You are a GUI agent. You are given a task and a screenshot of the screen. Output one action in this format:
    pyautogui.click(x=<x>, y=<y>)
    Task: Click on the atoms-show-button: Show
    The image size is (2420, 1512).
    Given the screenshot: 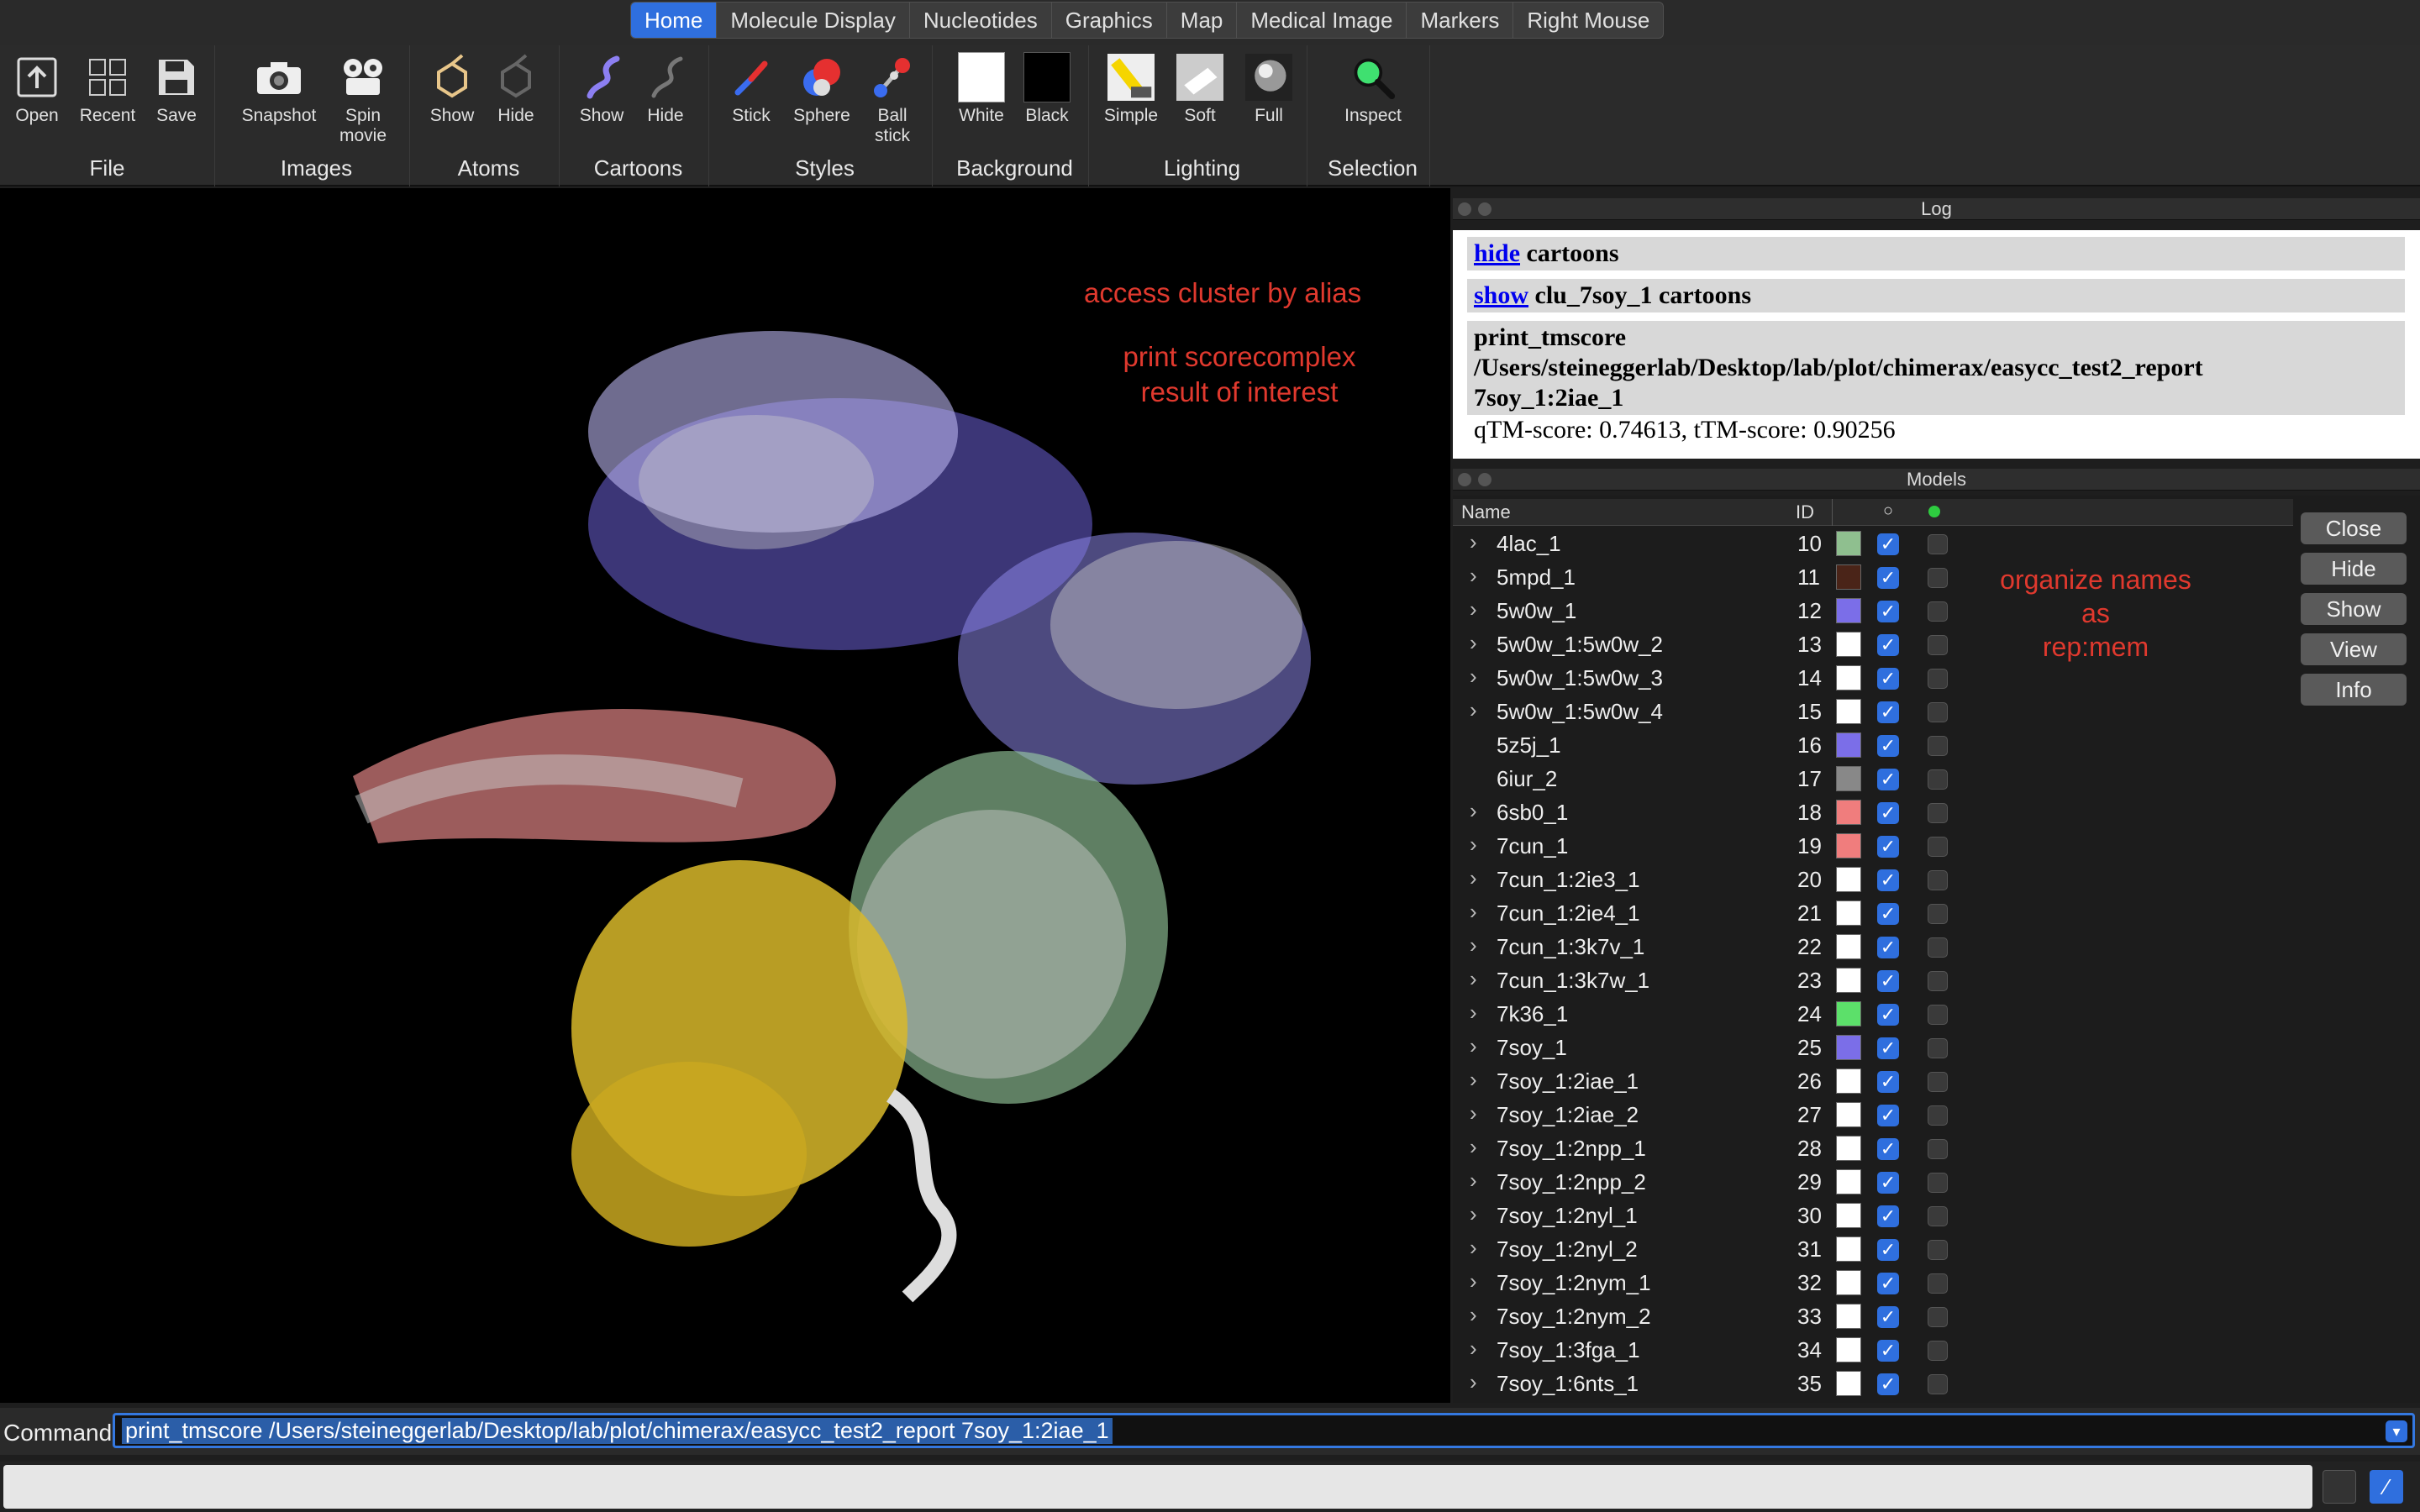 What is the action you would take?
    pyautogui.click(x=452, y=89)
    